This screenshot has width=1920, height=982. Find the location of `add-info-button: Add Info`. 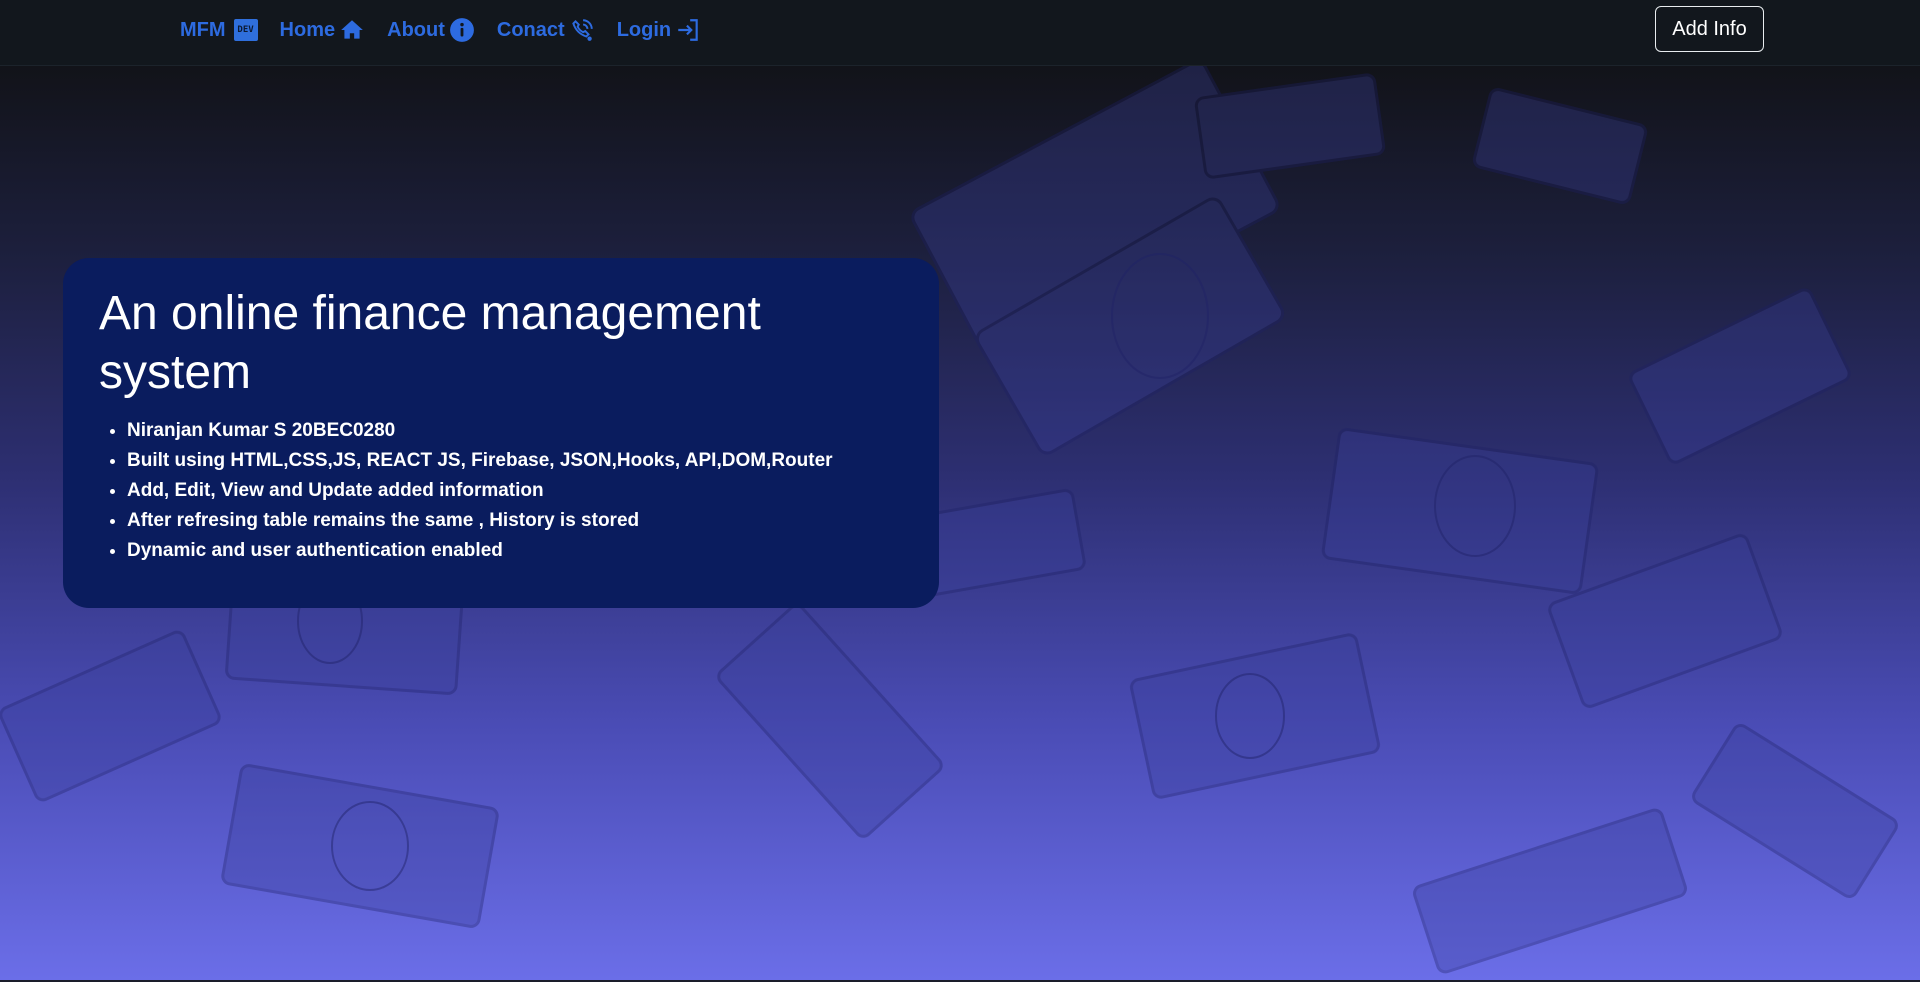

add-info-button: Add Info is located at coordinates (1709, 29).